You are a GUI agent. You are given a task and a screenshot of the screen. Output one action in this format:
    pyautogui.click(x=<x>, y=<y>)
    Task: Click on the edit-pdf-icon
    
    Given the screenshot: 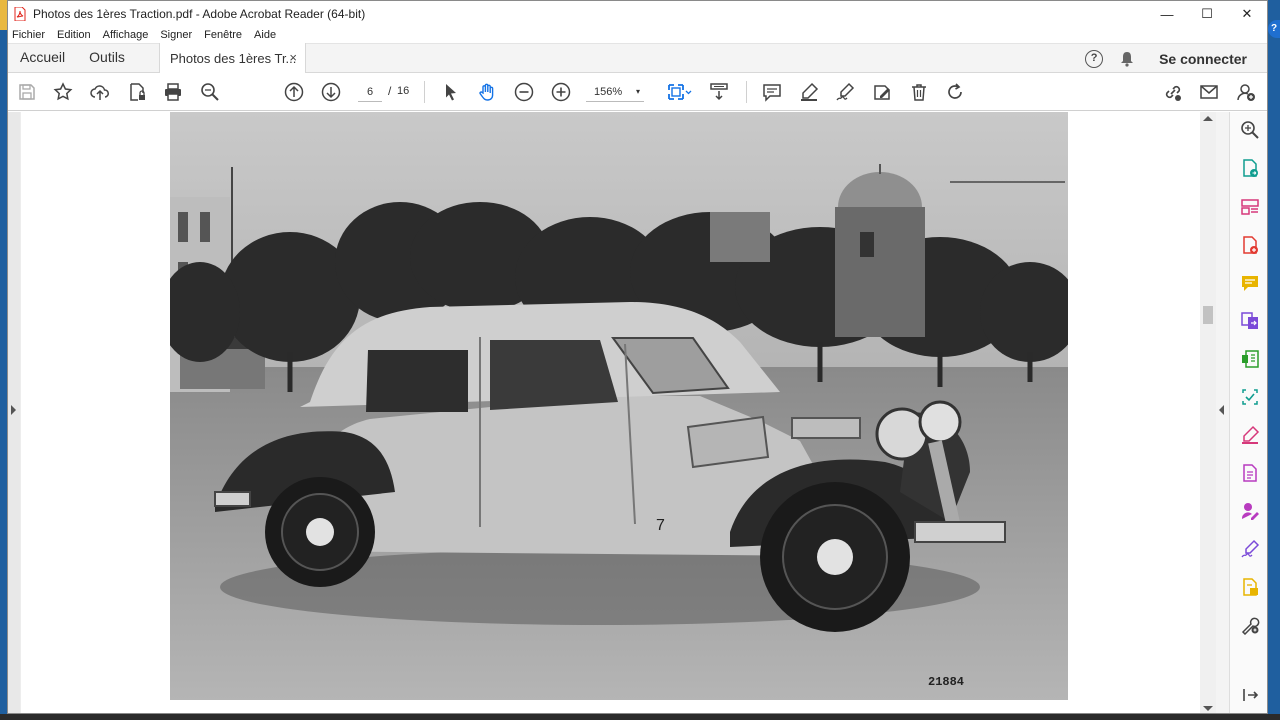 What is the action you would take?
    pyautogui.click(x=1250, y=473)
    